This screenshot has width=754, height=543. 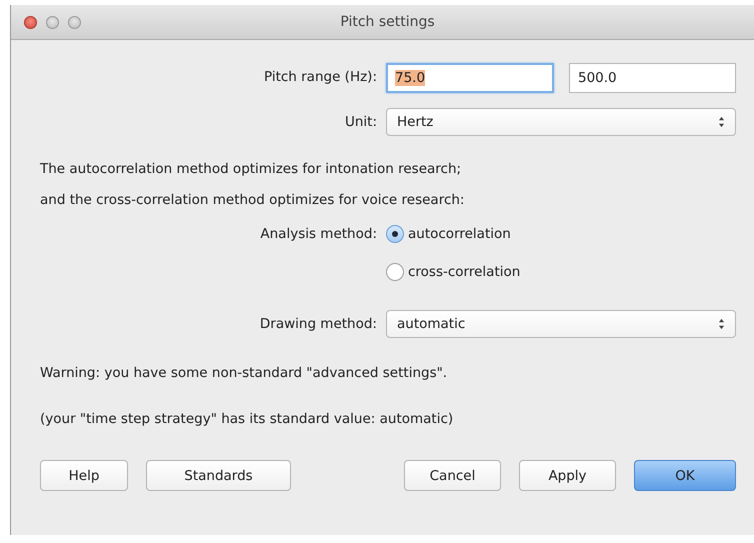 What do you see at coordinates (470, 78) in the screenshot?
I see `input-field: 75.0` at bounding box center [470, 78].